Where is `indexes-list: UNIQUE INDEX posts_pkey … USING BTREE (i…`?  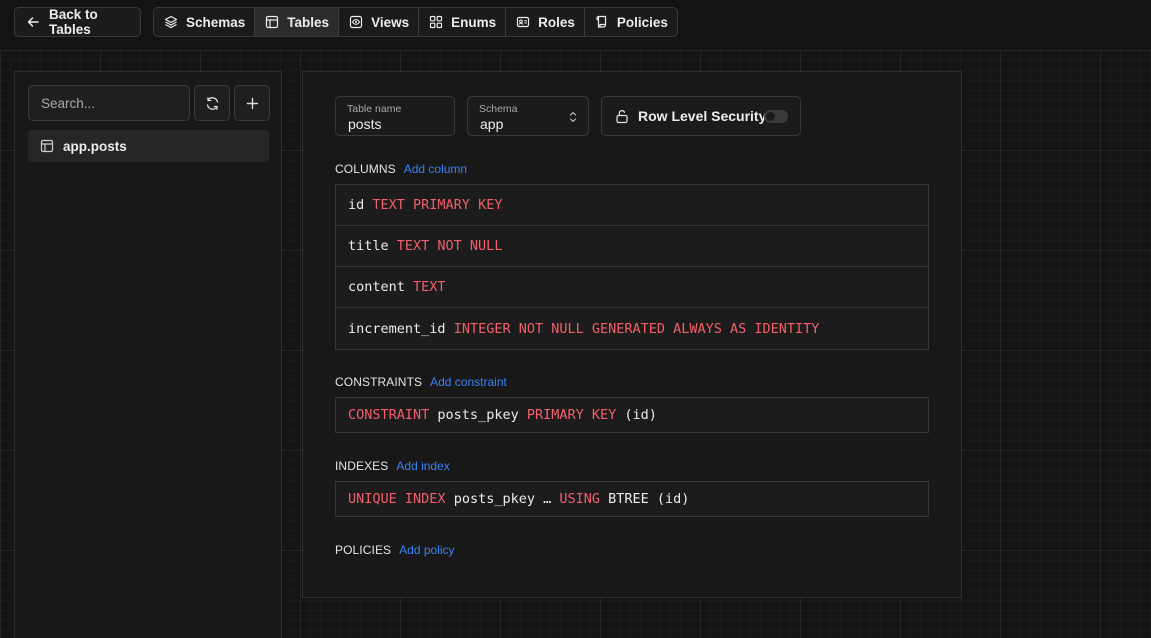
indexes-list: UNIQUE INDEX posts_pkey … USING BTREE (i… is located at coordinates (632, 499).